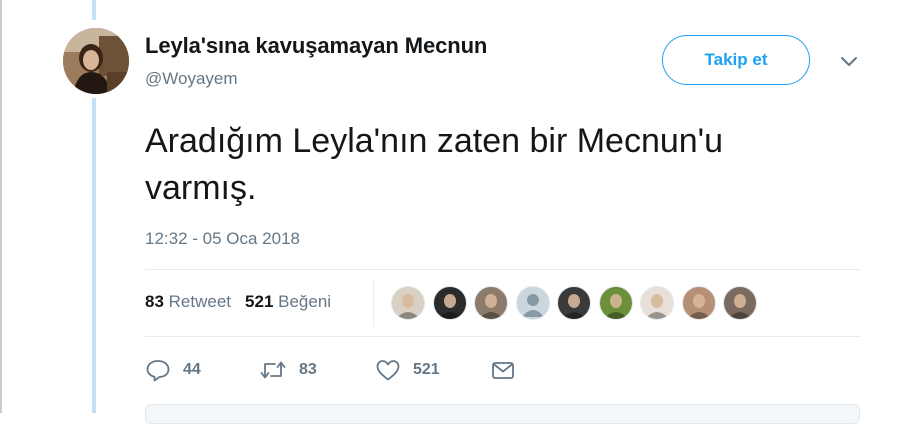 The image size is (900, 424). I want to click on reply-button: 44, so click(173, 370).